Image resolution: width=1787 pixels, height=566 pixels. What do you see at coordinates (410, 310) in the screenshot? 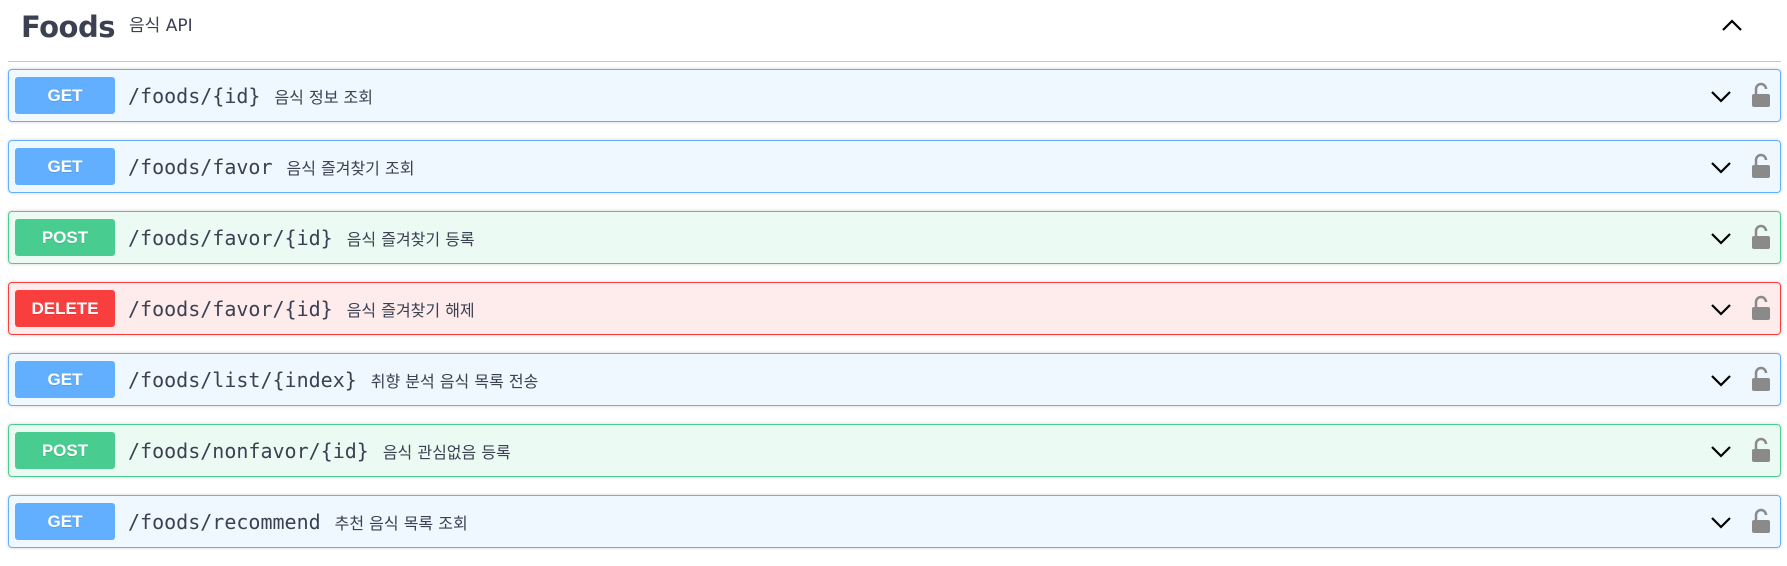
I see `operation-summary: 음식 즐겨찾기 해제` at bounding box center [410, 310].